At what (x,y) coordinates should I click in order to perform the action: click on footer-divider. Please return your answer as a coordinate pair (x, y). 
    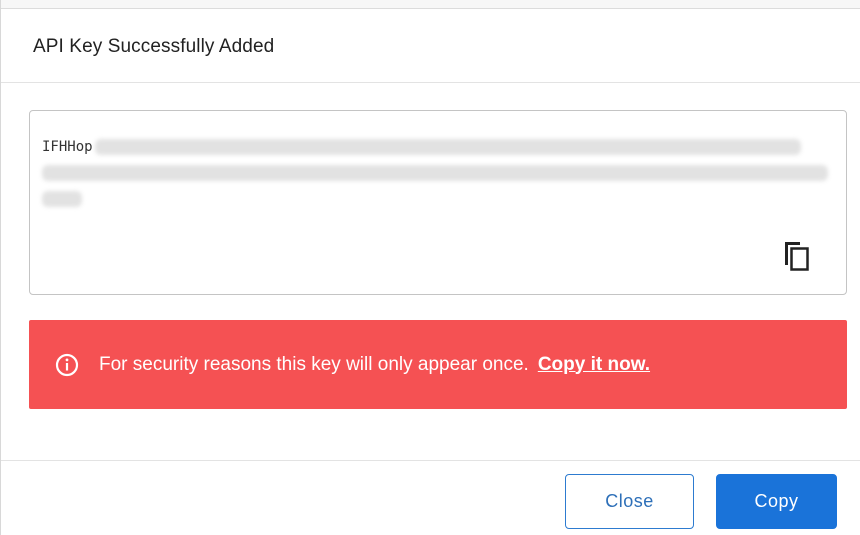
    Looking at the image, I should click on (430, 460).